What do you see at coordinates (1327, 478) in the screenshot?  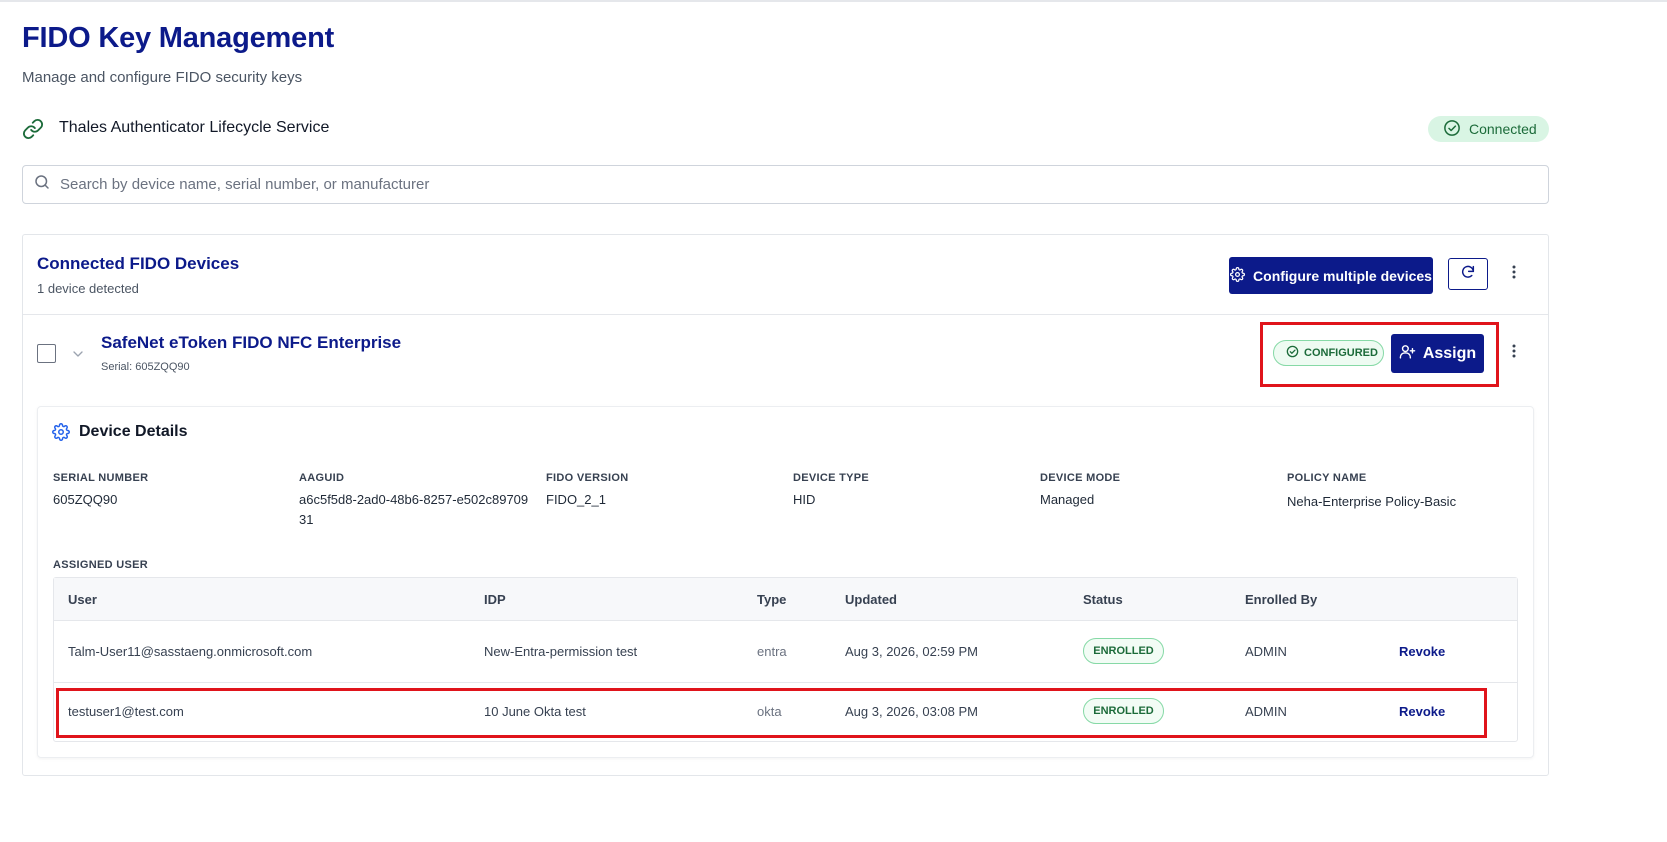 I see `policy-name-label: POLICY NAME` at bounding box center [1327, 478].